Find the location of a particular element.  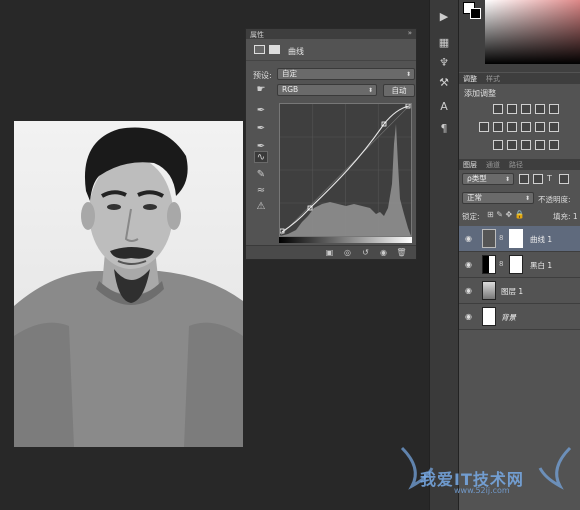

exposure-icon is located at coordinates (540, 109).